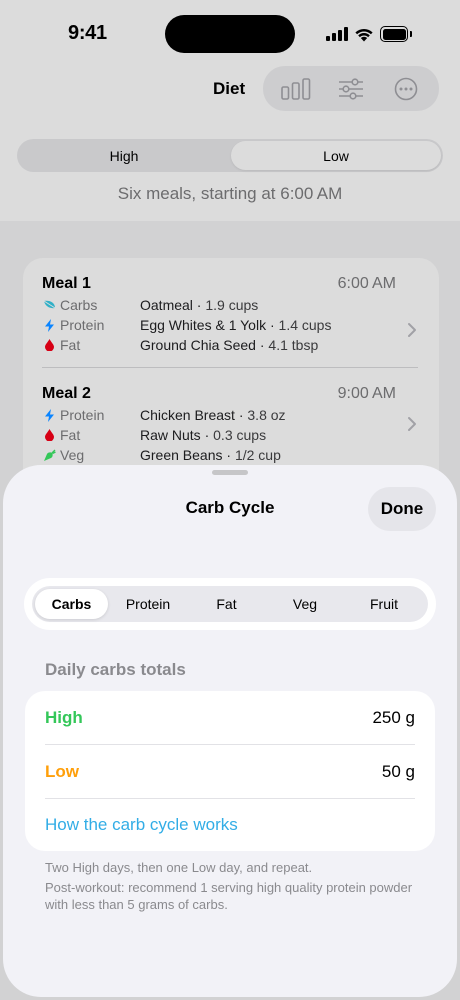  Describe the element at coordinates (226, 604) in the screenshot. I see `tab-fat: Fat` at that location.